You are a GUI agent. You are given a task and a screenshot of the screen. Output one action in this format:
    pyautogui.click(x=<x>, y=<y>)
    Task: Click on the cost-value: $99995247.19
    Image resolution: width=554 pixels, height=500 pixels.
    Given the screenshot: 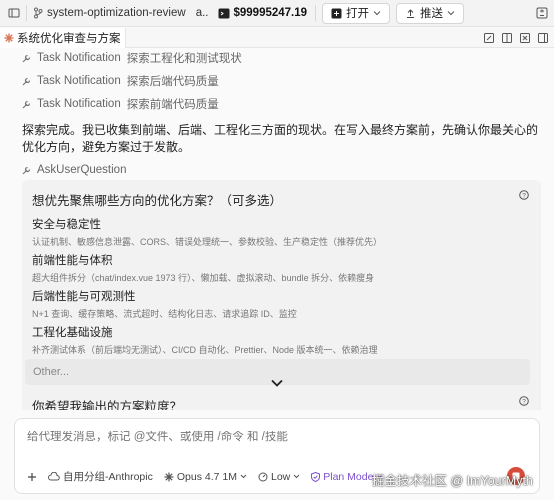 What is the action you would take?
    pyautogui.click(x=270, y=13)
    